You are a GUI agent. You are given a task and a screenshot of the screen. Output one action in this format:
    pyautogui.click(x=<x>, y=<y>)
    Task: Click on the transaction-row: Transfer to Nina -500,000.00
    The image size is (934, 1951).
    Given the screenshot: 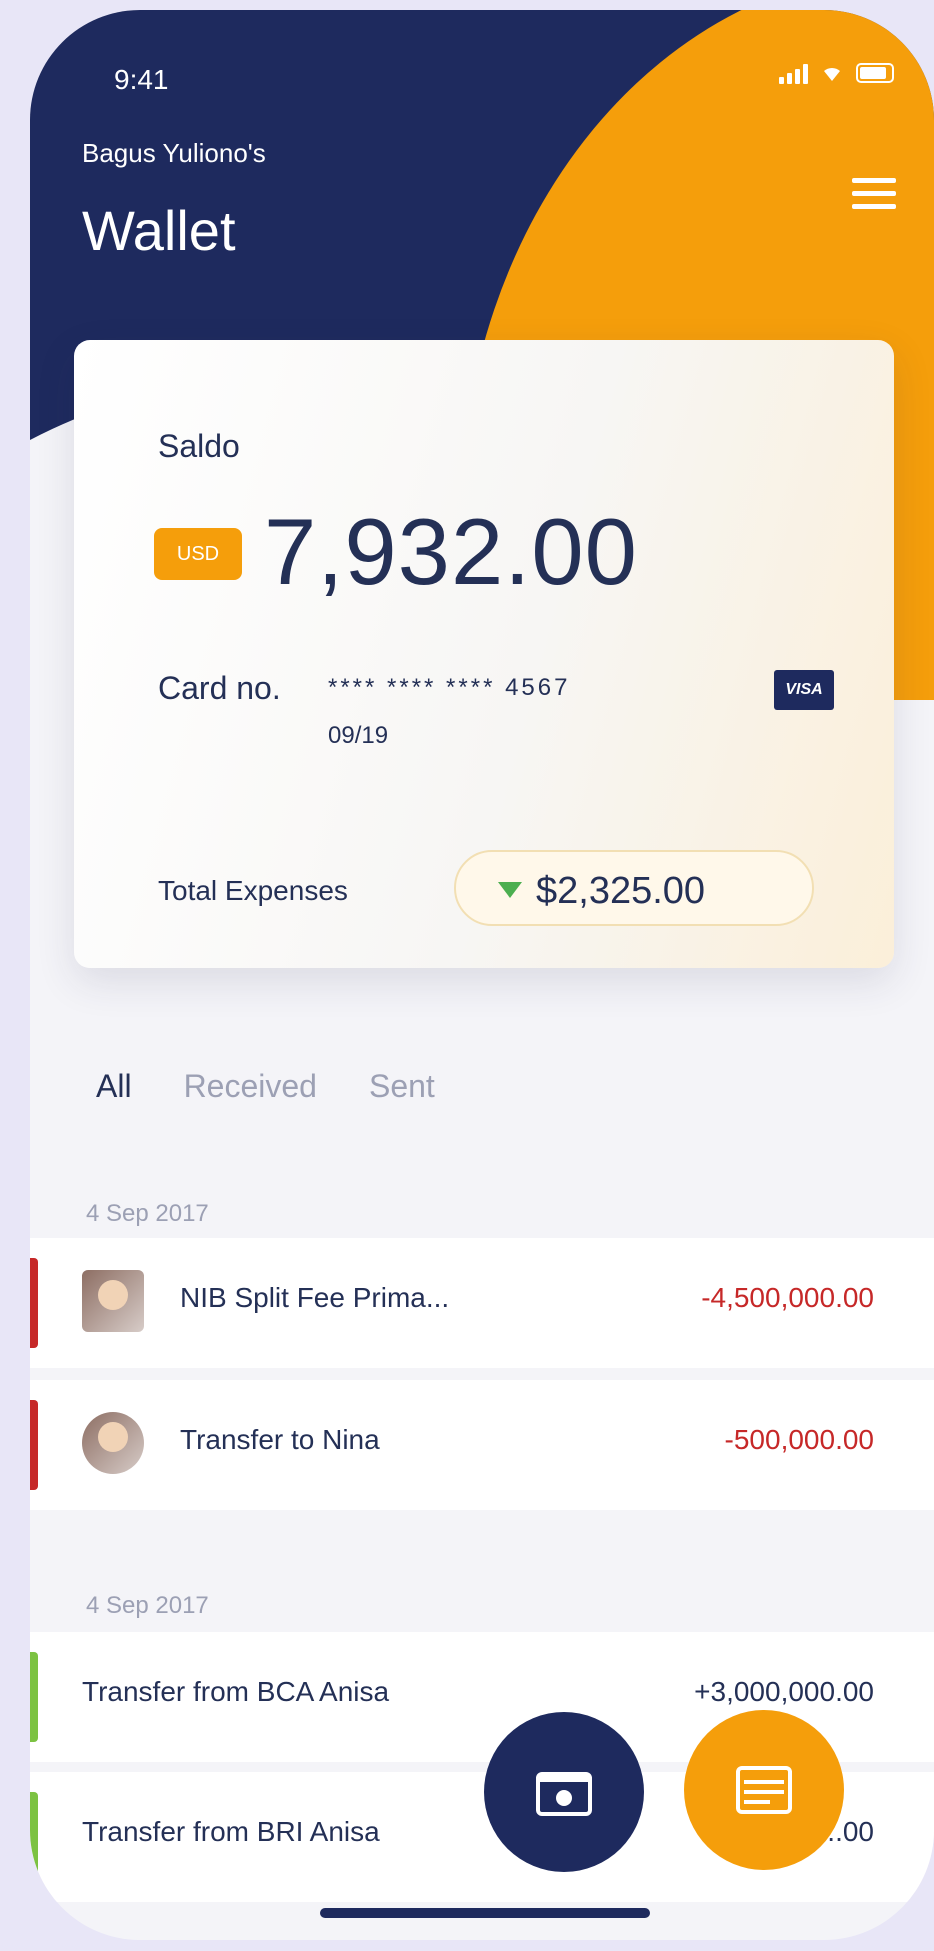 What is the action you would take?
    pyautogui.click(x=482, y=1445)
    